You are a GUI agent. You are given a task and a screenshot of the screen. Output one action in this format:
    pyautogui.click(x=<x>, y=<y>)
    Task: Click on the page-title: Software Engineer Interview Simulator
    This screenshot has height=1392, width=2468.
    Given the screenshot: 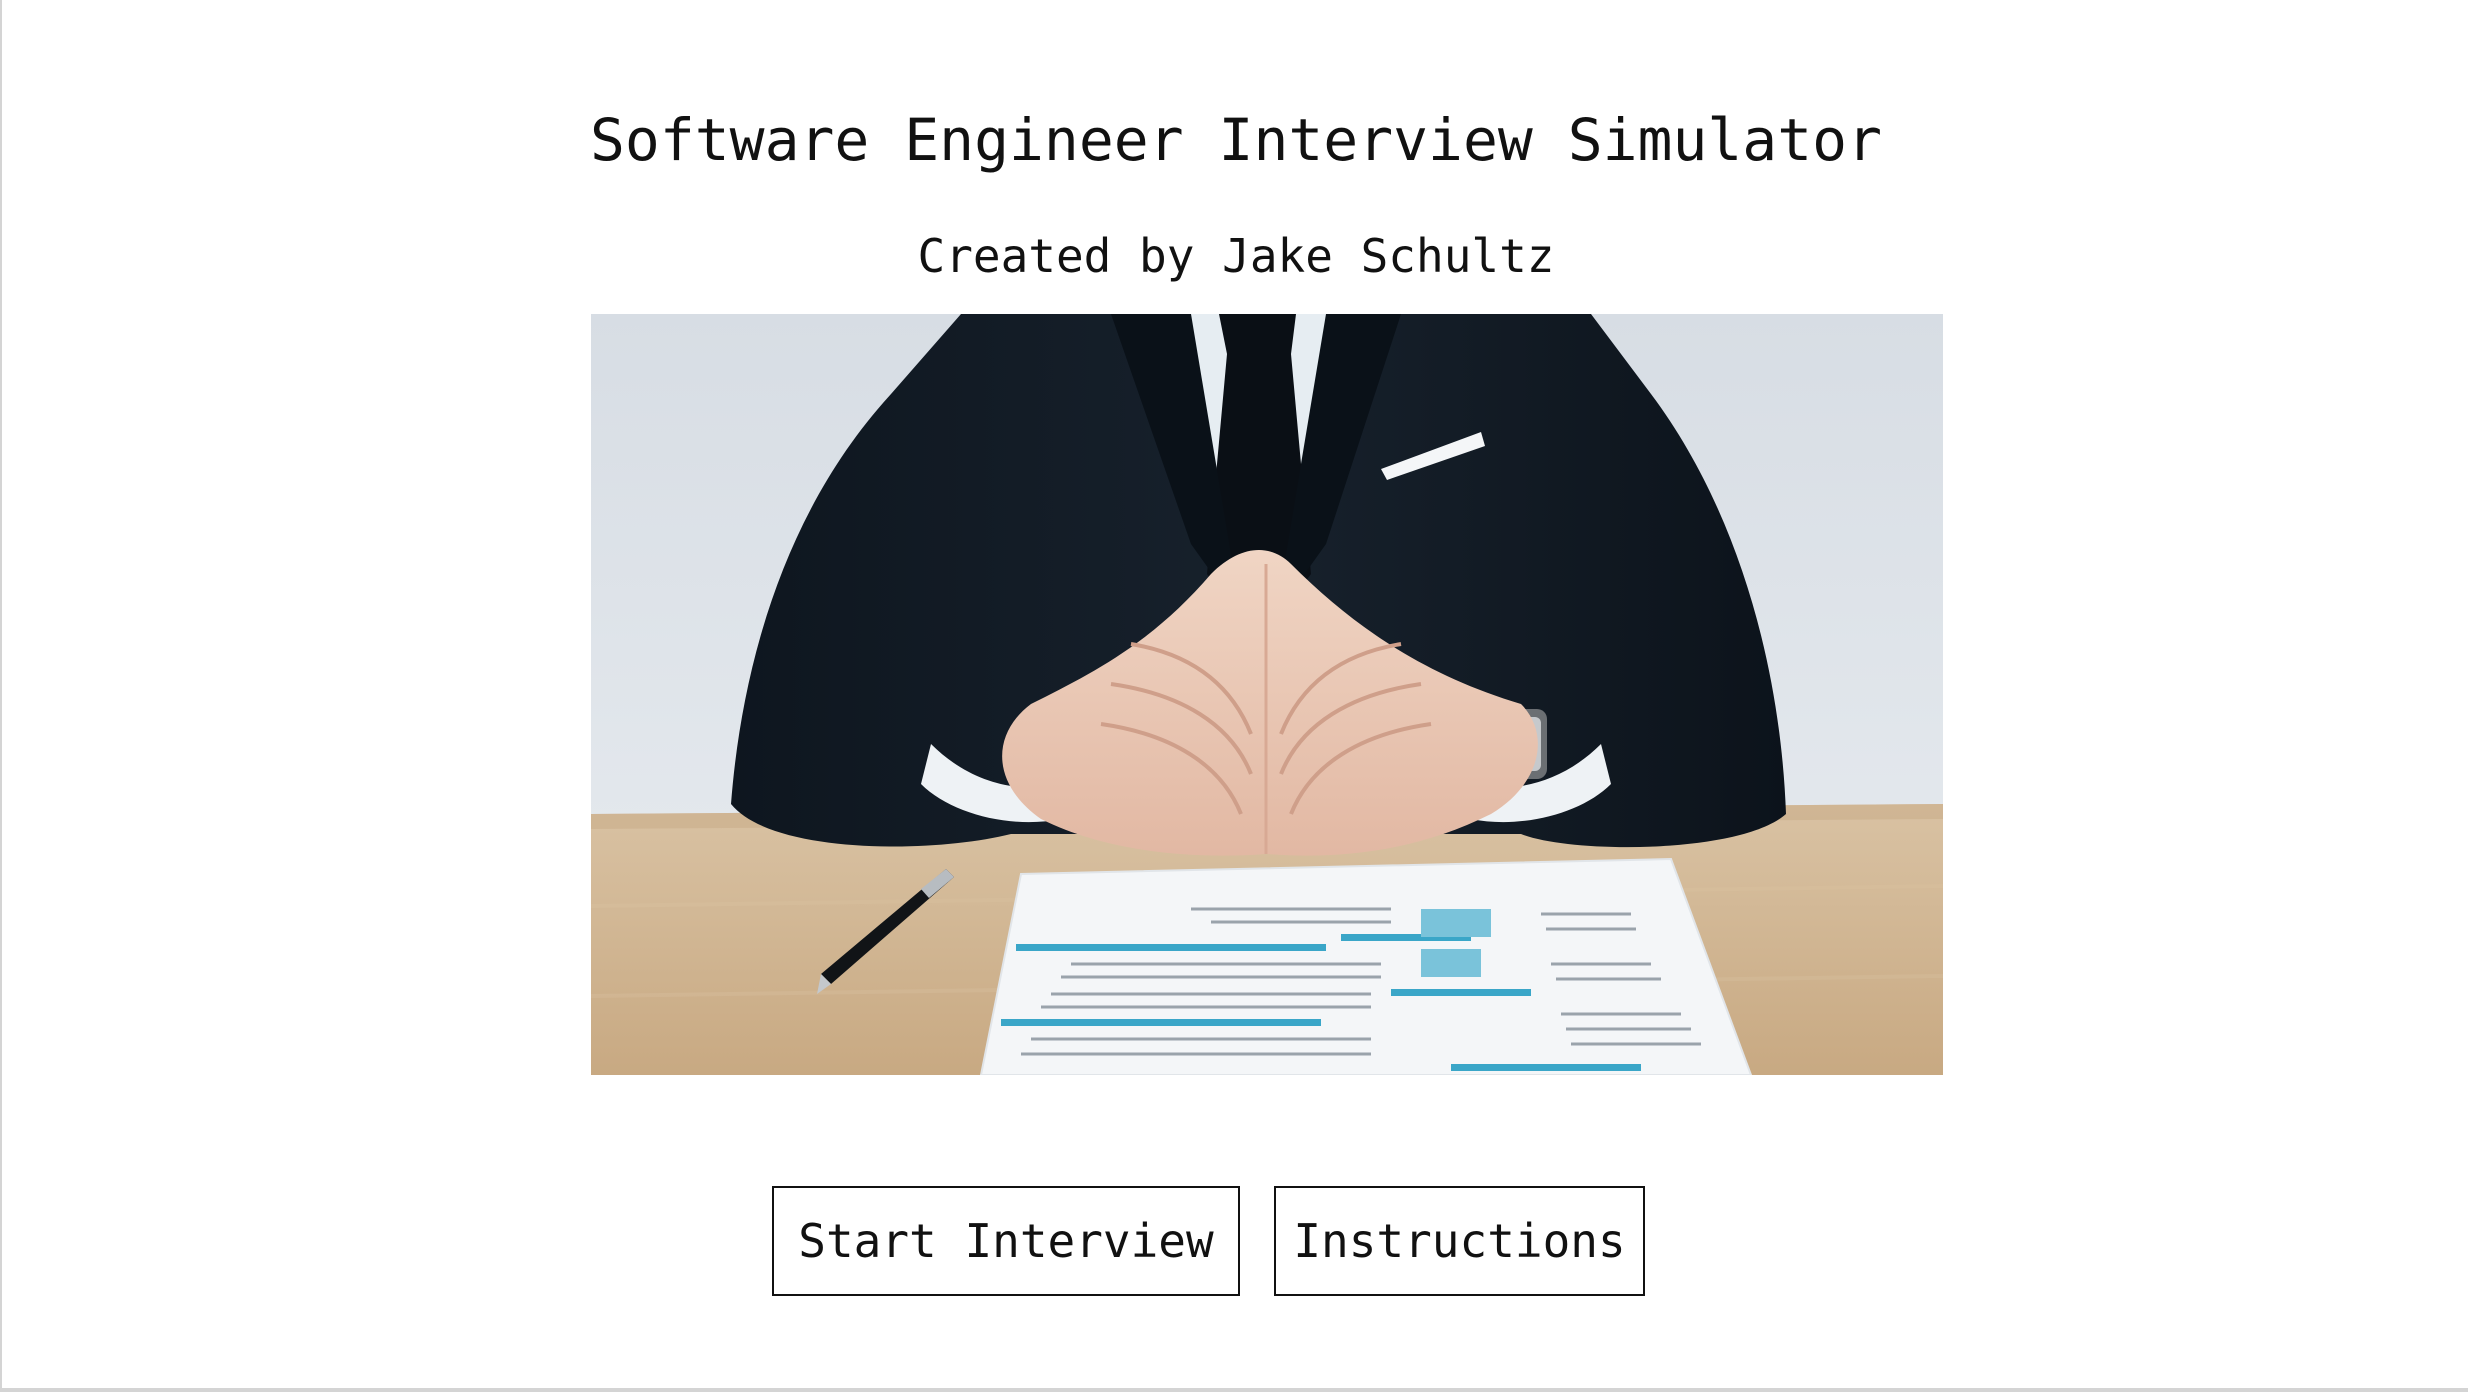 What is the action you would take?
    pyautogui.click(x=1235, y=140)
    